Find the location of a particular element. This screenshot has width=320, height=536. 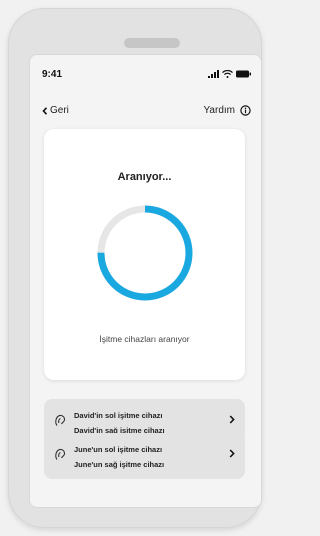

help-button: Yardım is located at coordinates (228, 110).